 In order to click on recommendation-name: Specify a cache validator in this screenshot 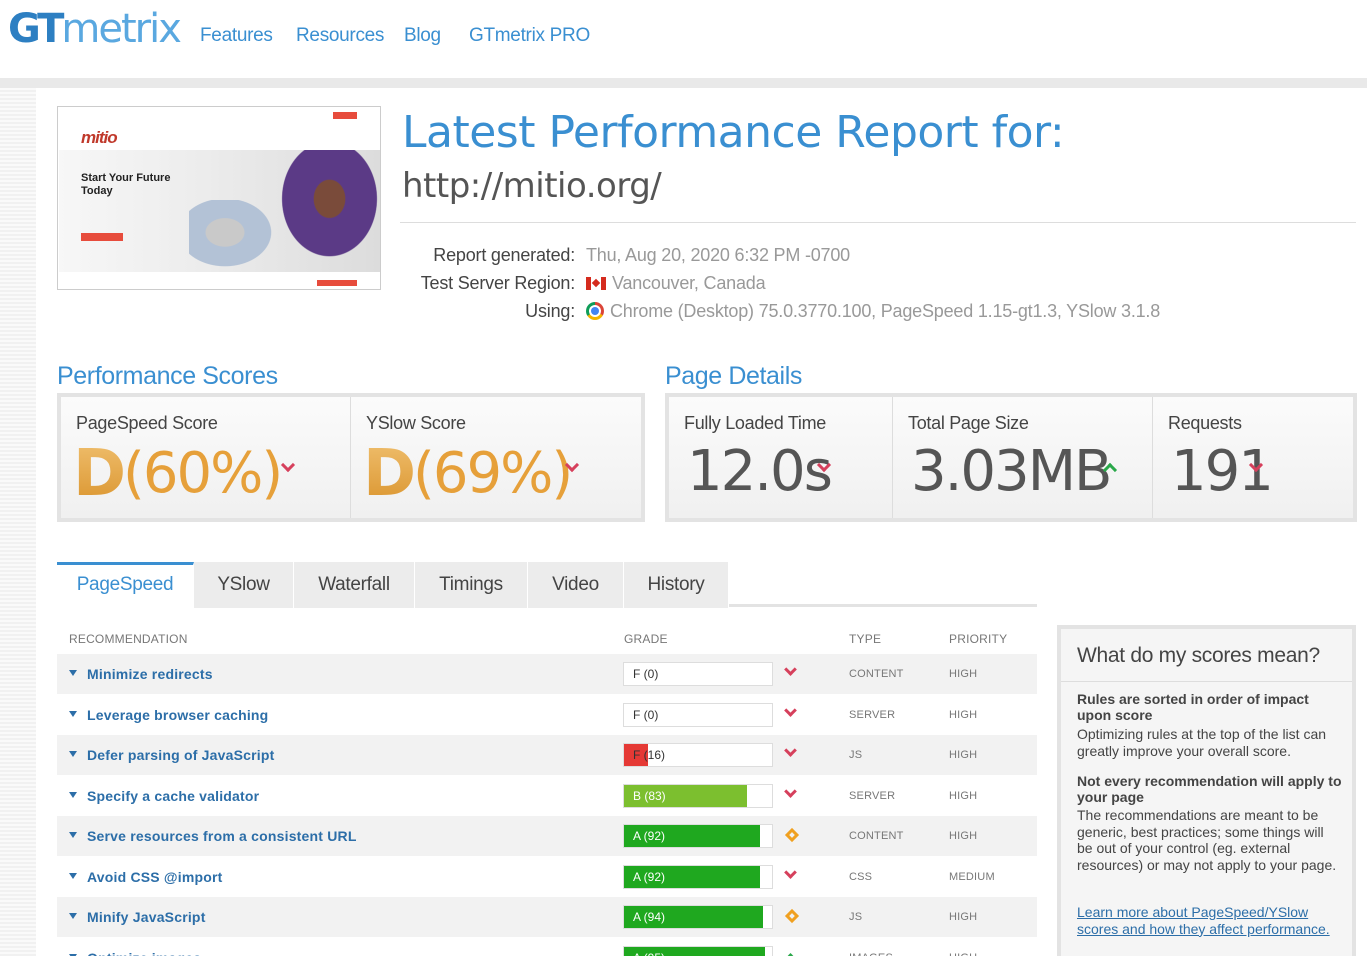, I will do `click(164, 796)`.